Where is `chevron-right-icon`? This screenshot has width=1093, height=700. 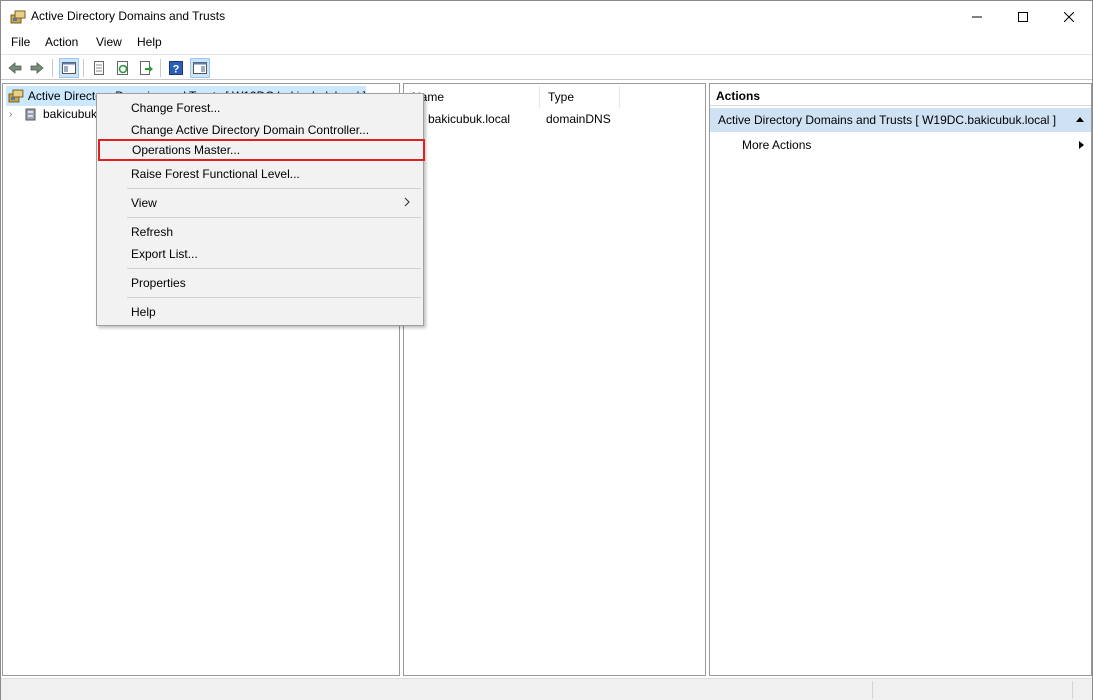
chevron-right-icon is located at coordinates (407, 202).